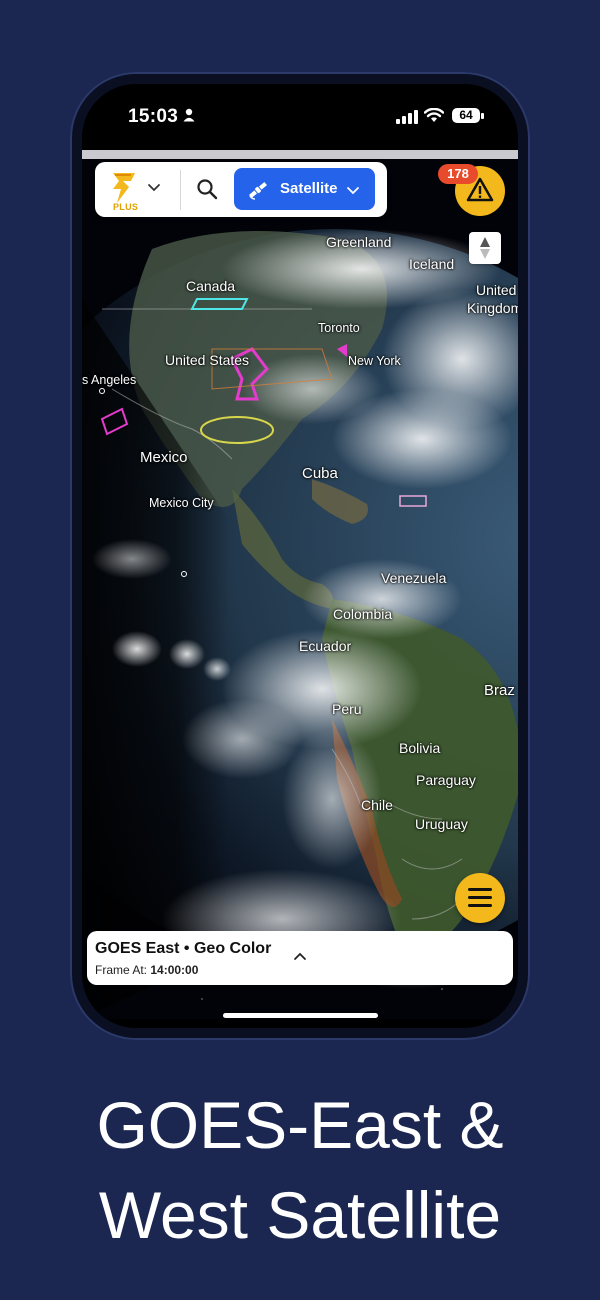 The image size is (600, 1300). What do you see at coordinates (377, 805) in the screenshot?
I see `map-label-chile: Chile` at bounding box center [377, 805].